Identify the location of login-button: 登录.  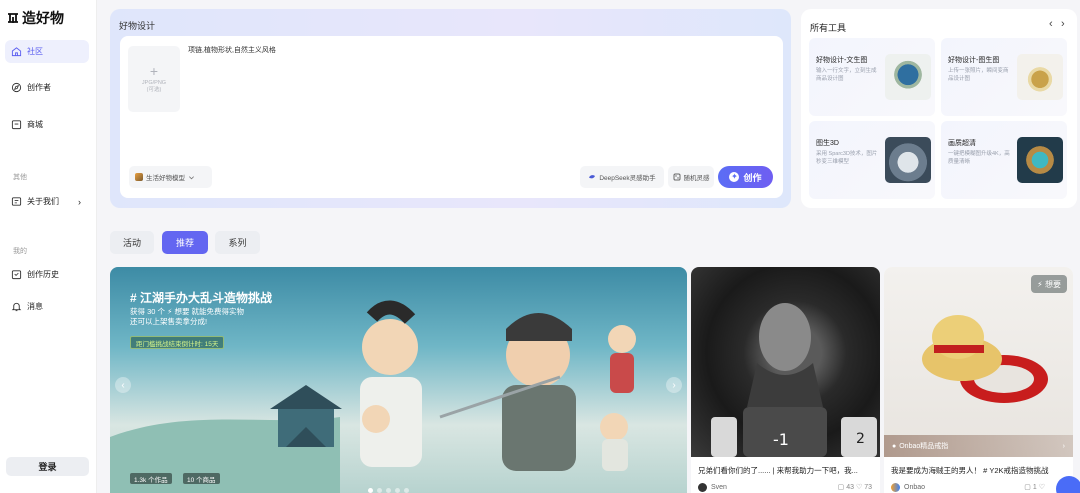
(47, 466).